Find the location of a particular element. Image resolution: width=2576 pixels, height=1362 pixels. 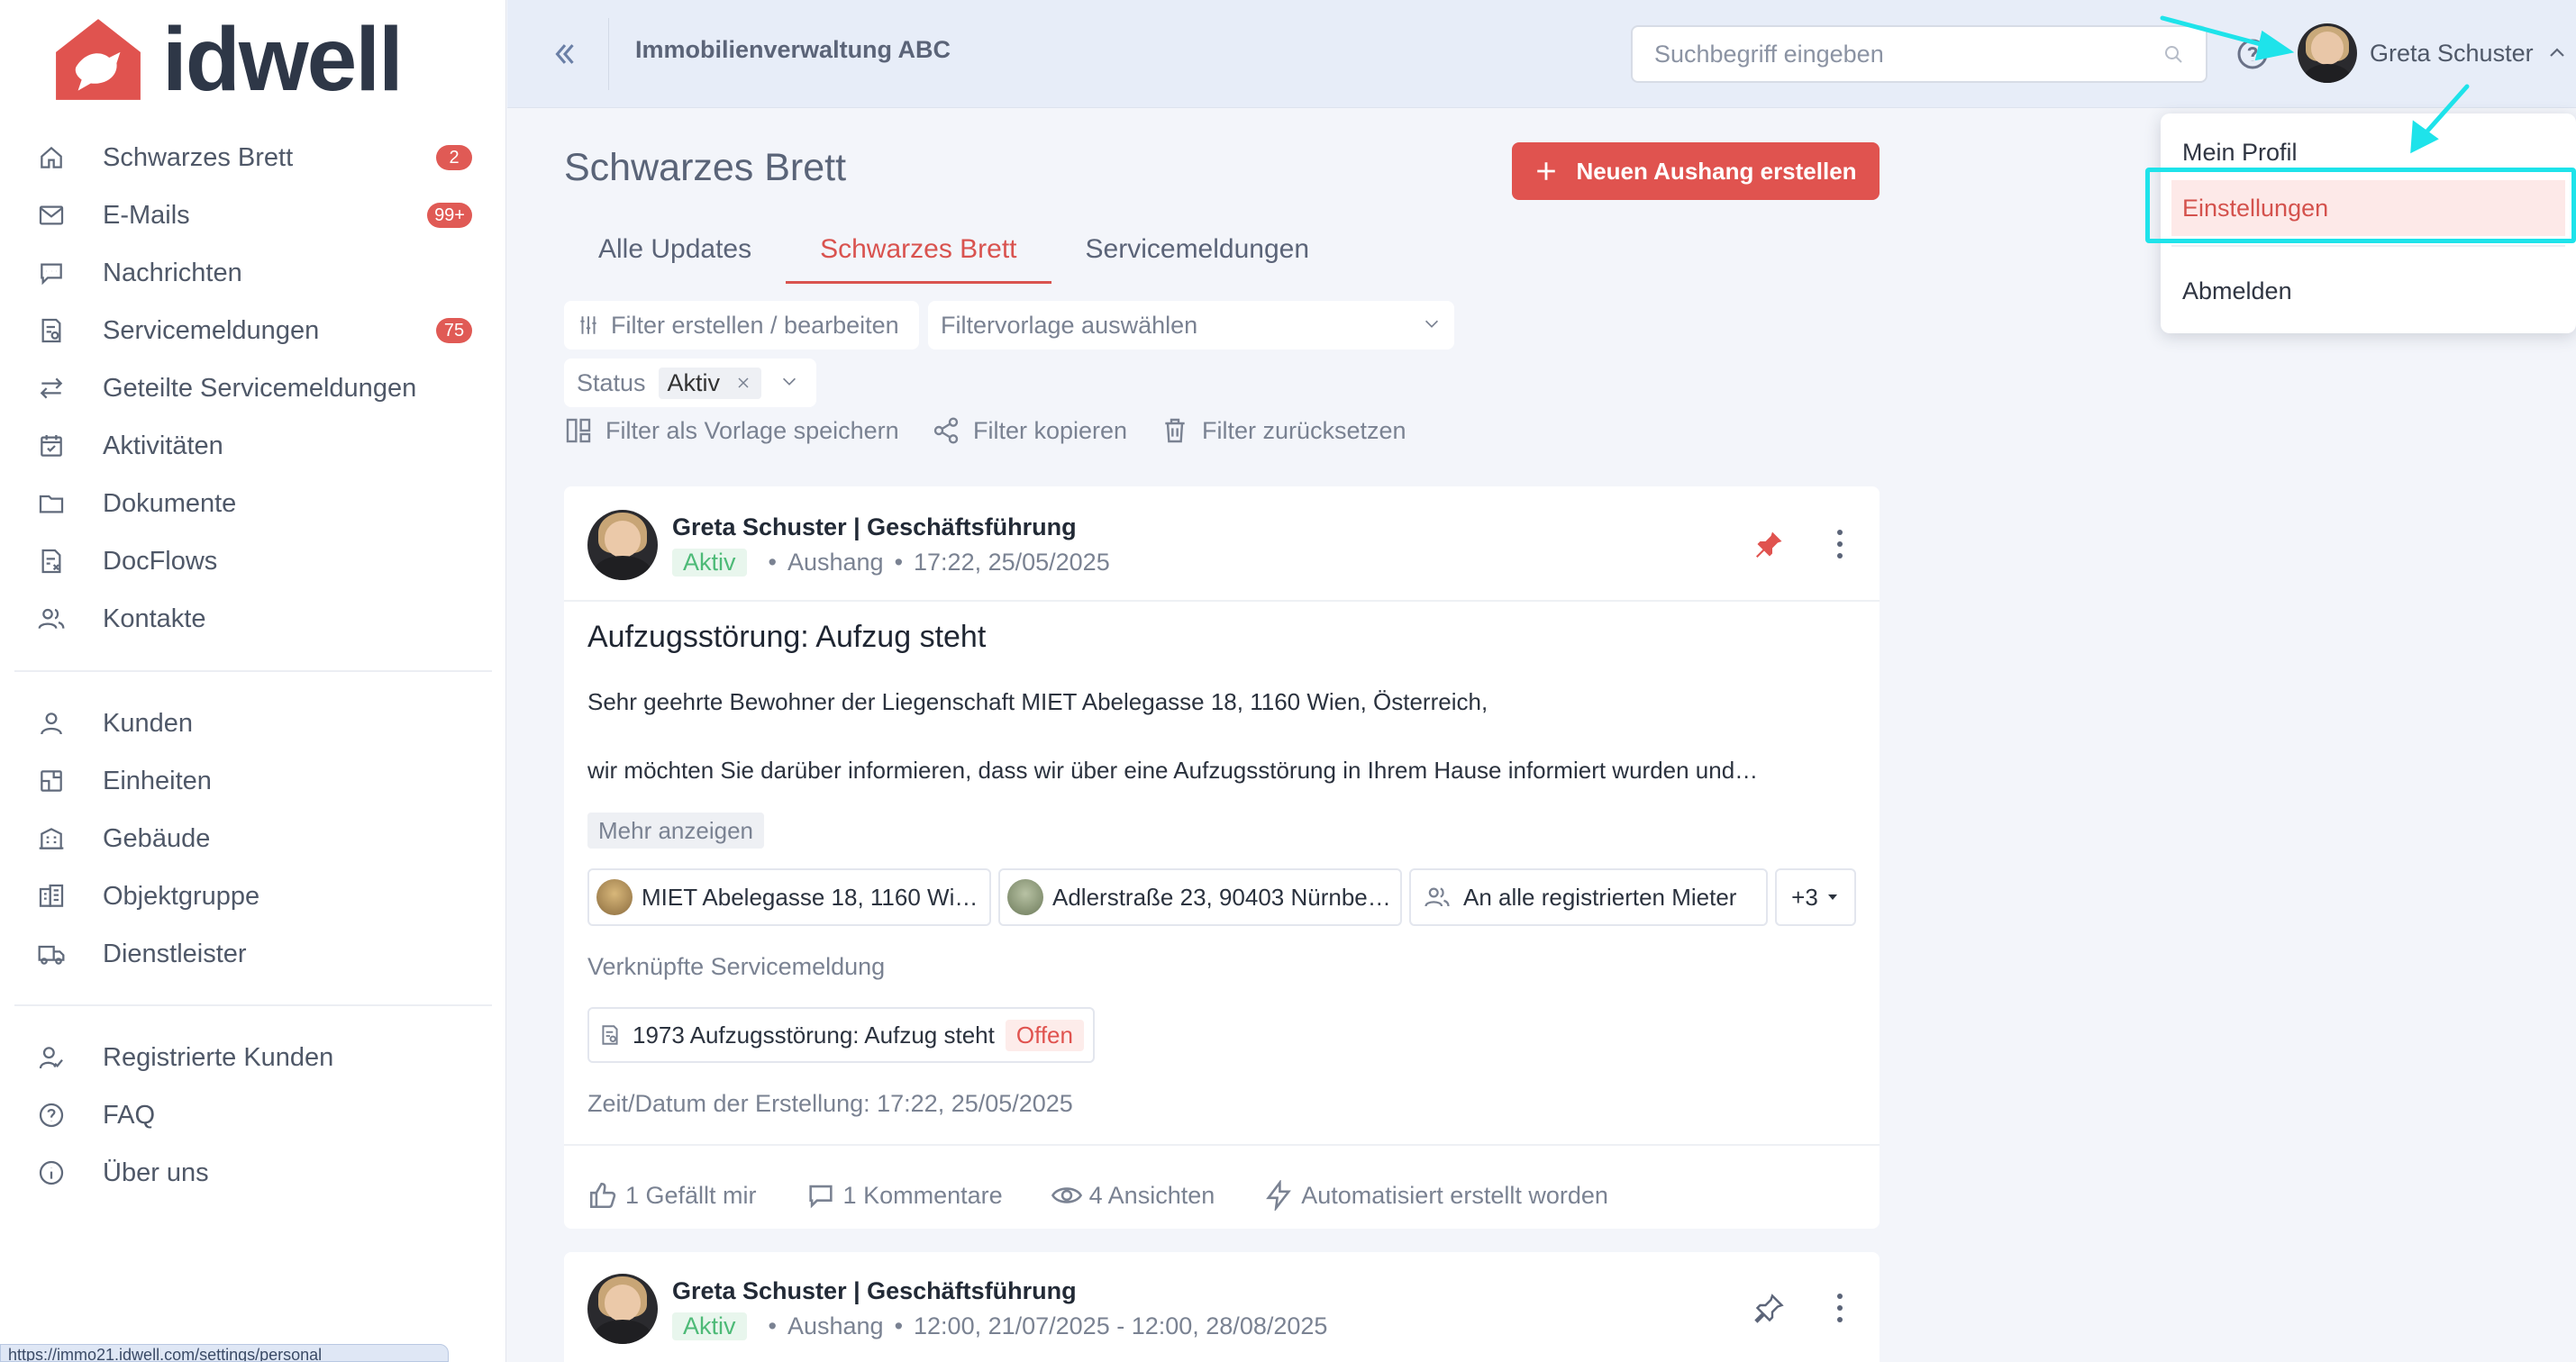

sidebar-item-schwarzes-brett: Schwarzes Brett 2 is located at coordinates (253, 157).